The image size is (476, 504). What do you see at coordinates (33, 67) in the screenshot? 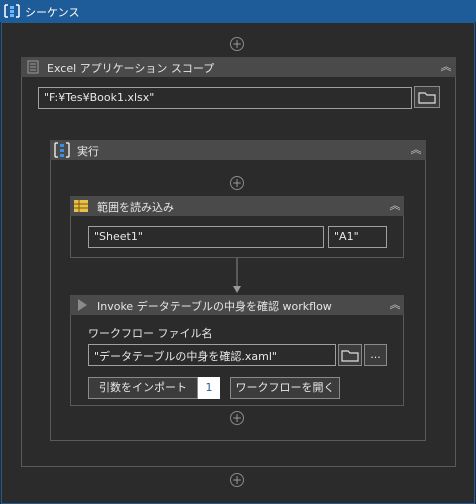
I see `excel-scope-icon` at bounding box center [33, 67].